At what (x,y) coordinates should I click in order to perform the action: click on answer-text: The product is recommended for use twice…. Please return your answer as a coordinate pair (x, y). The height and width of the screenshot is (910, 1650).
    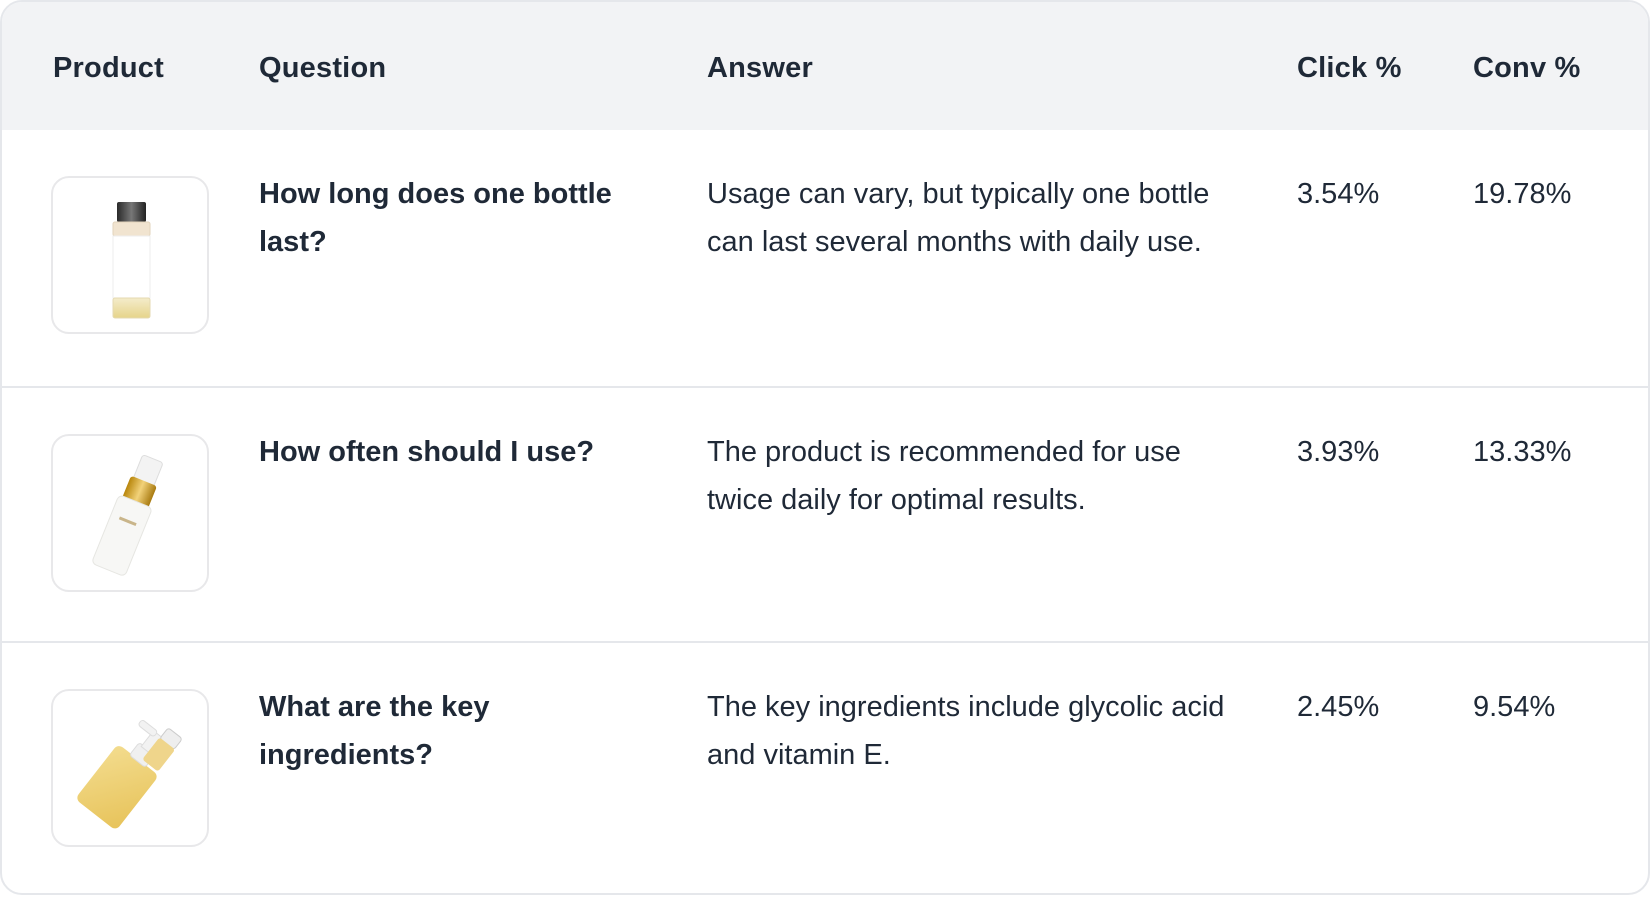
    Looking at the image, I should click on (944, 476).